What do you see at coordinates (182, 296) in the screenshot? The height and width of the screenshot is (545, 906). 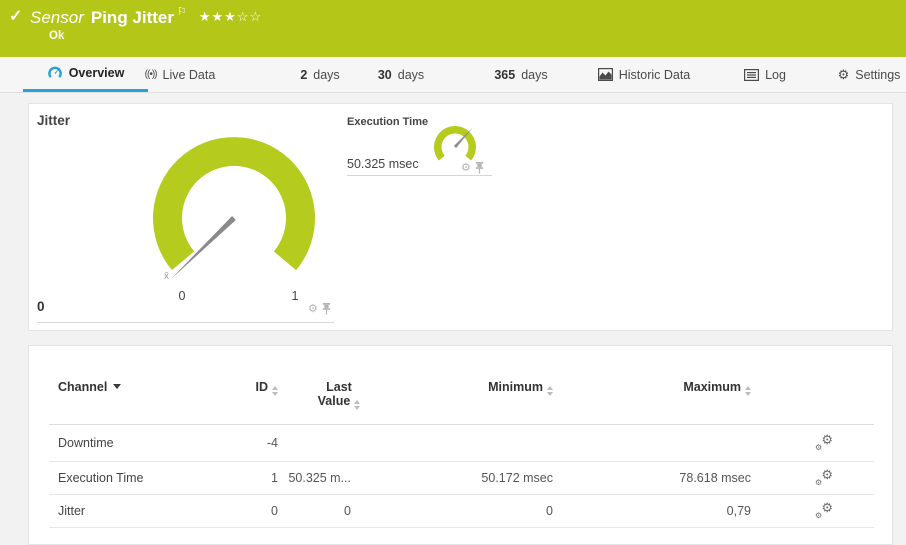 I see `gauge-scale-min: 0` at bounding box center [182, 296].